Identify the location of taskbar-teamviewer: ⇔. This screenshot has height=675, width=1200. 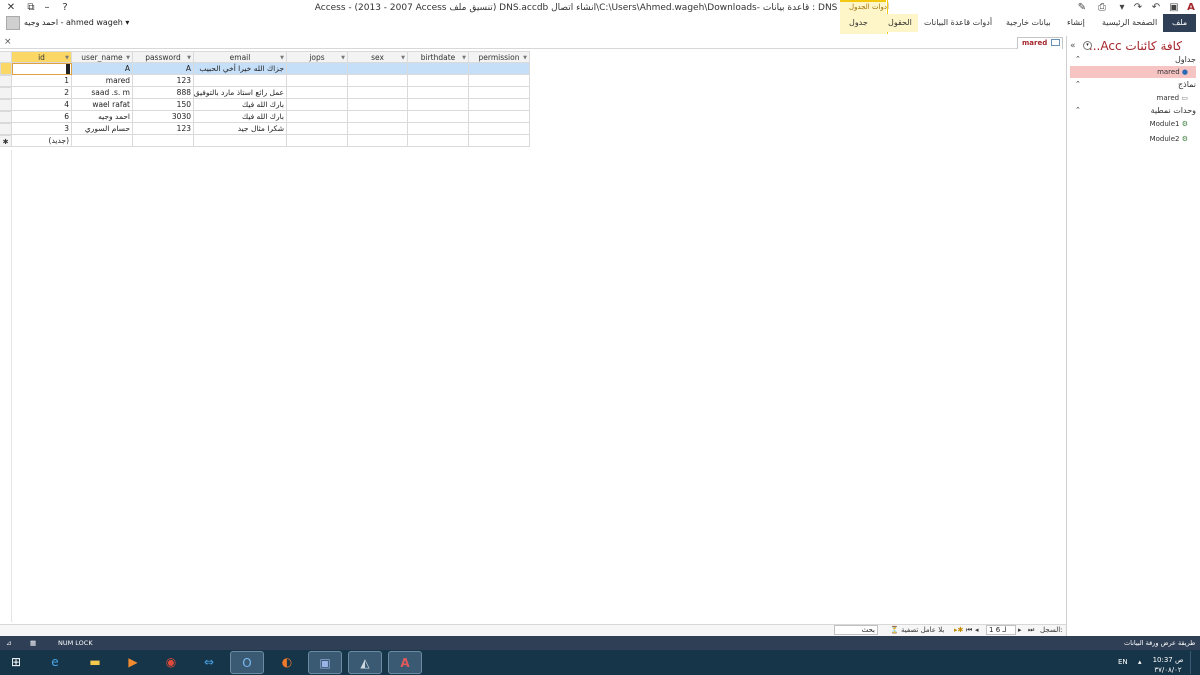
(209, 662).